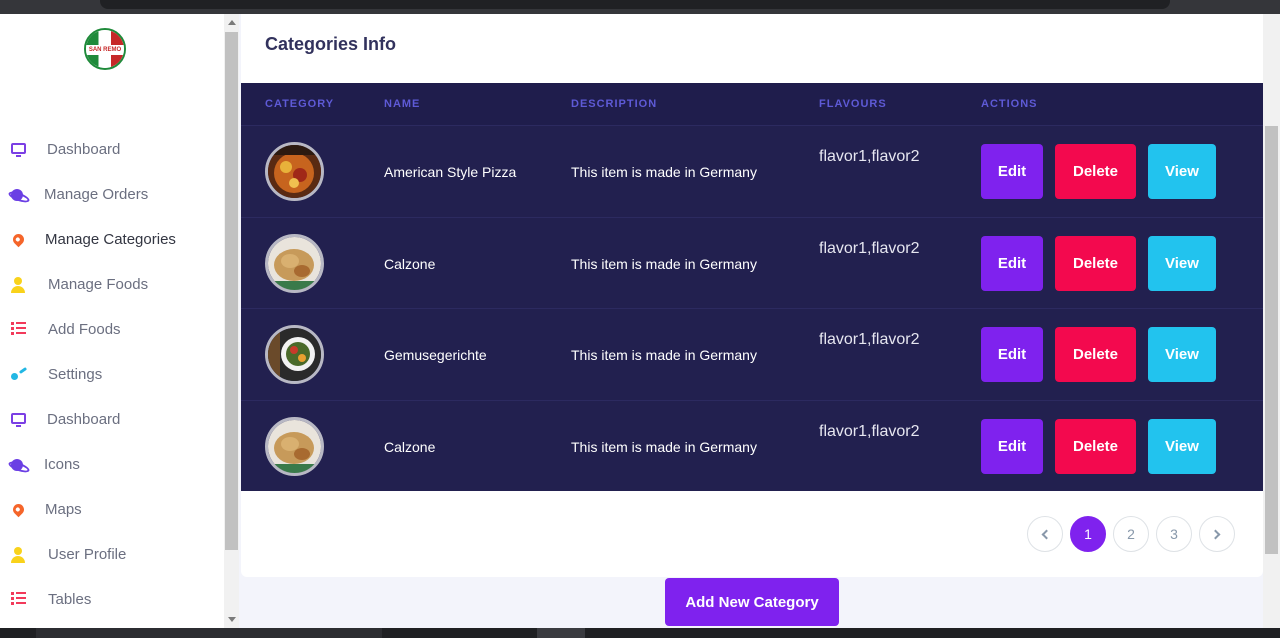  What do you see at coordinates (19, 375) in the screenshot?
I see `settings-icon` at bounding box center [19, 375].